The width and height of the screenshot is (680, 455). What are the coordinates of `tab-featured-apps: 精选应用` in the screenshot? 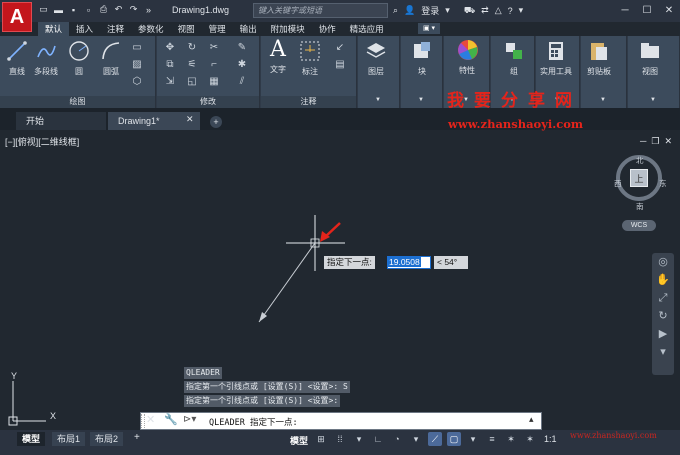 It's located at (367, 29).